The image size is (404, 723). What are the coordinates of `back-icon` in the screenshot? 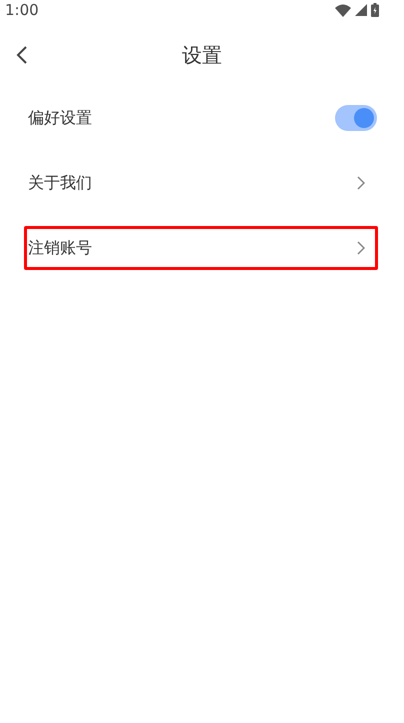 It's located at (22, 55).